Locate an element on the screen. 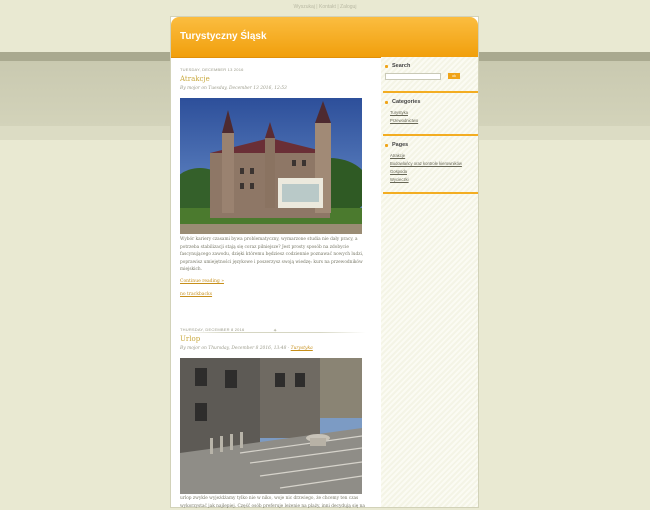 This screenshot has width=650, height=510. post-title: Atrakcje is located at coordinates (195, 79).